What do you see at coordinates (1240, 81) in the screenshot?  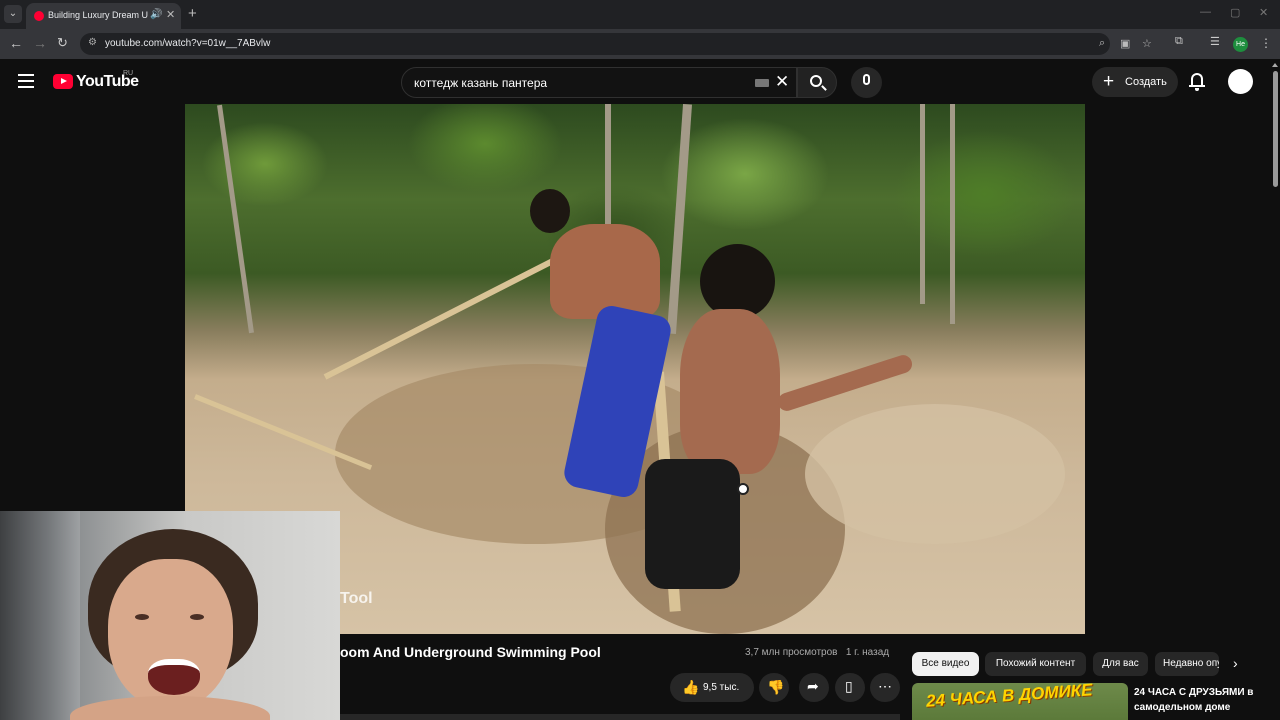 I see `account-avatar` at bounding box center [1240, 81].